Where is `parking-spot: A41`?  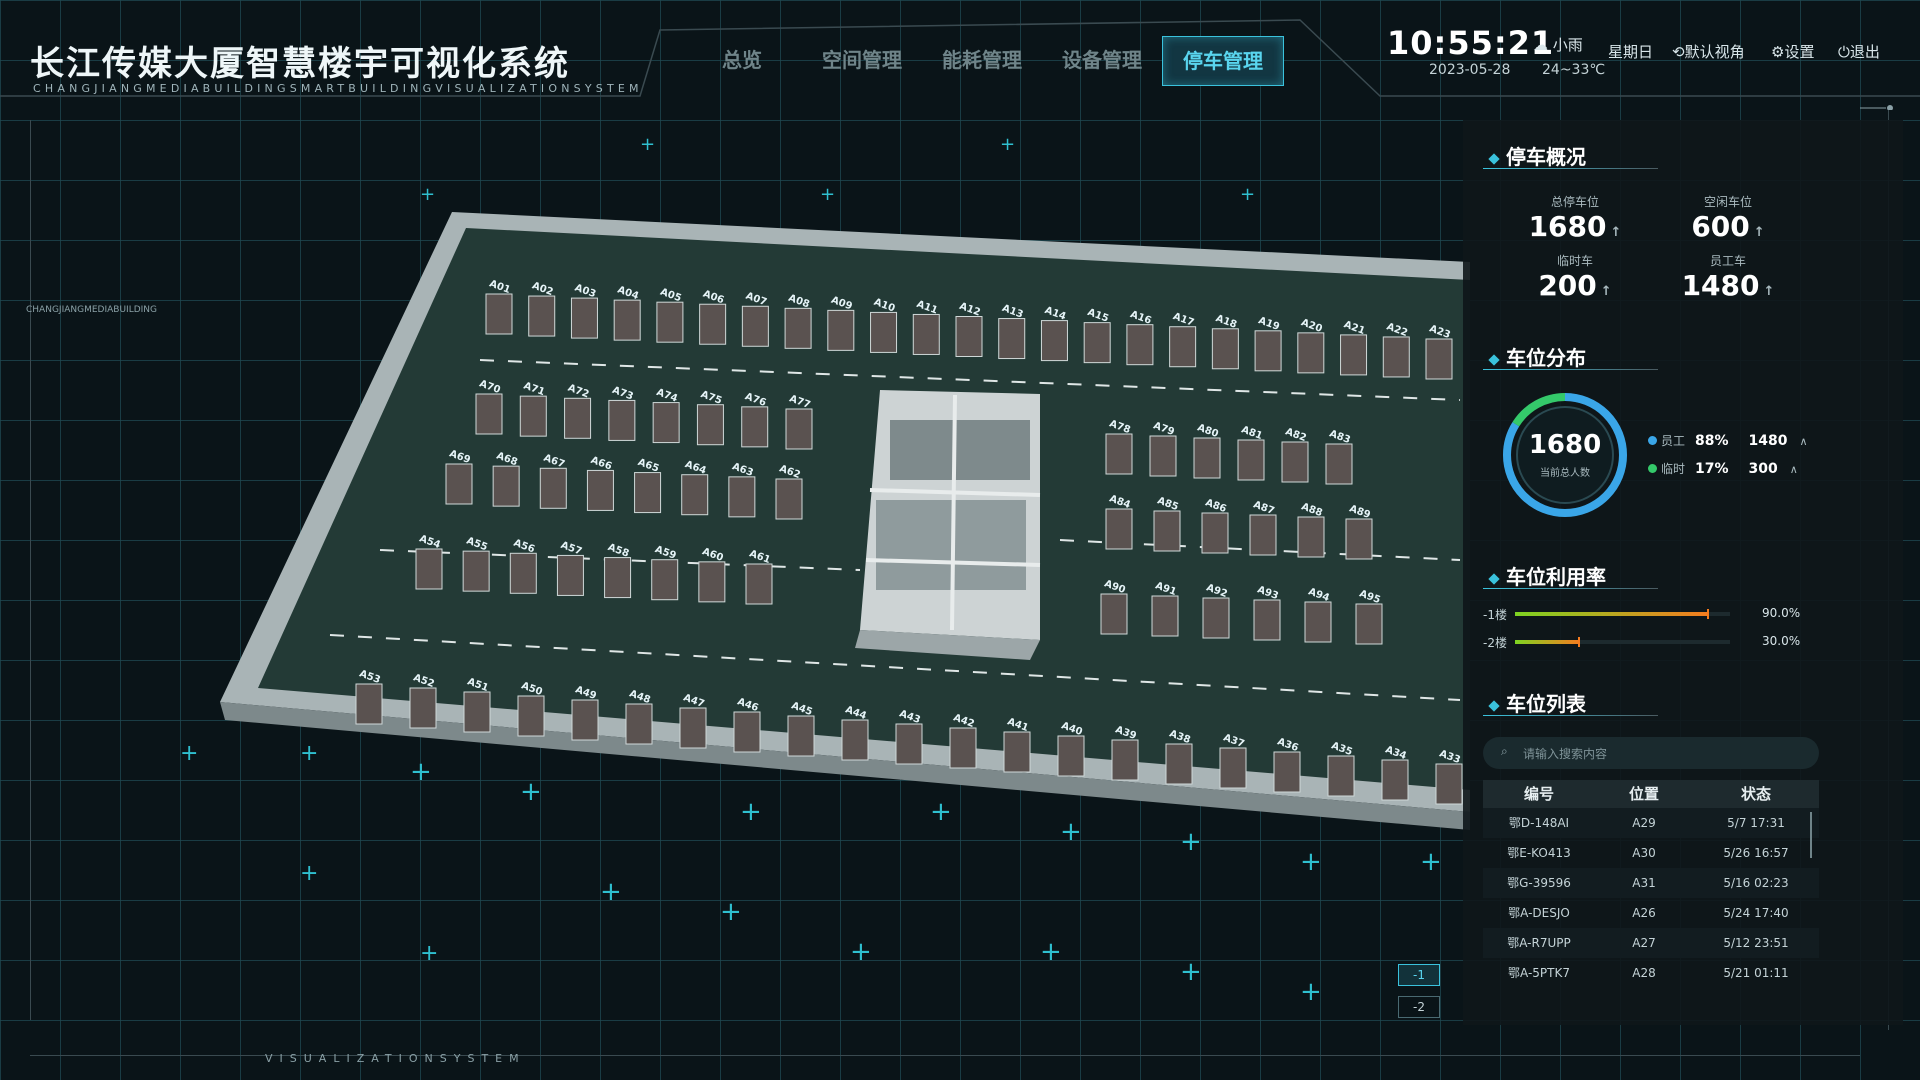
parking-spot: A41 is located at coordinates (1017, 744).